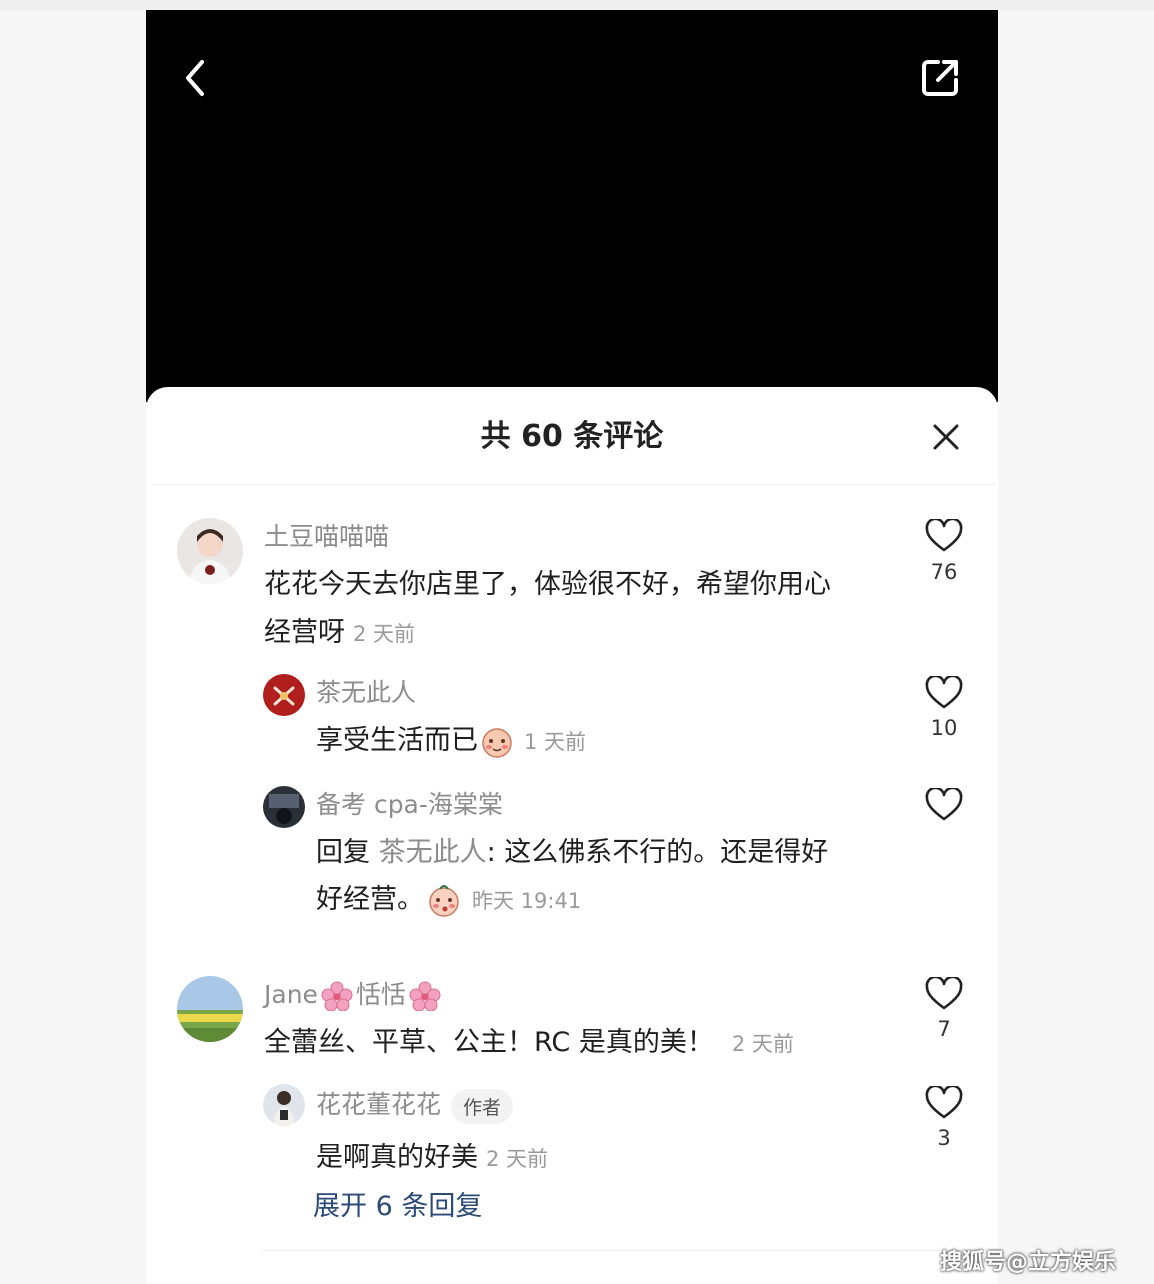  What do you see at coordinates (433, 852) in the screenshot?
I see `reply-to-user: 茶无此人` at bounding box center [433, 852].